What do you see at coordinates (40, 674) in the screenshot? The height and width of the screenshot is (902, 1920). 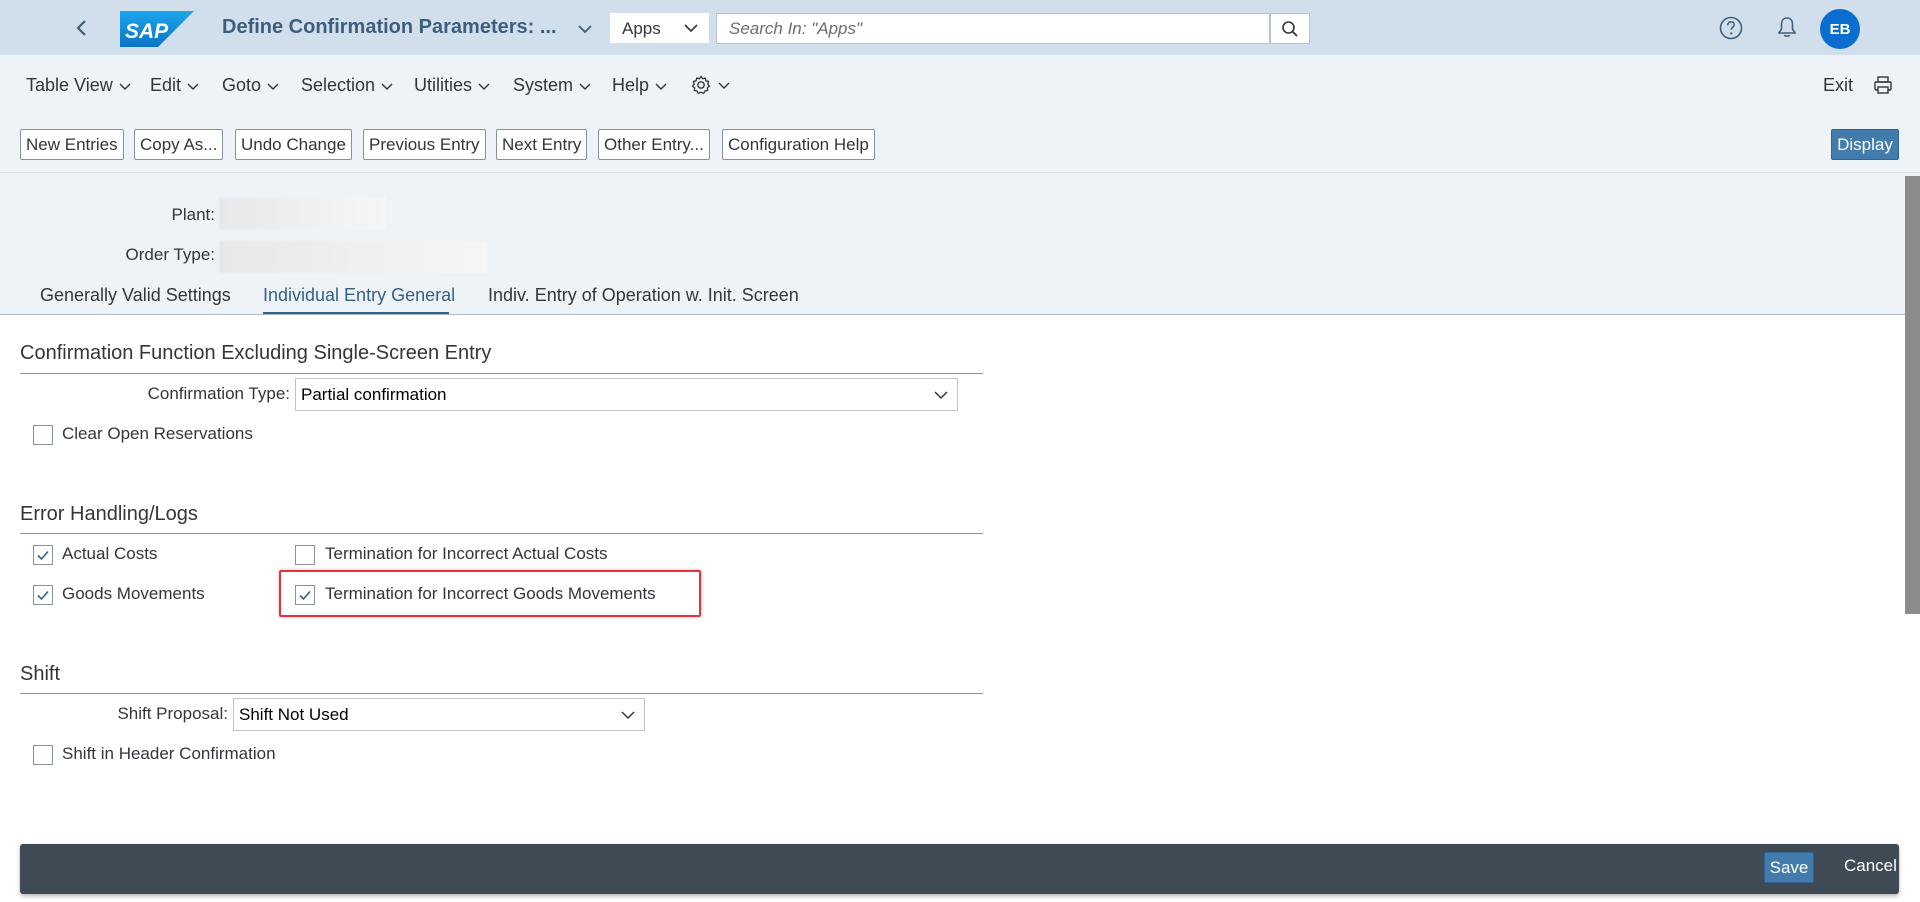 I see `shift-section-title: Shift` at bounding box center [40, 674].